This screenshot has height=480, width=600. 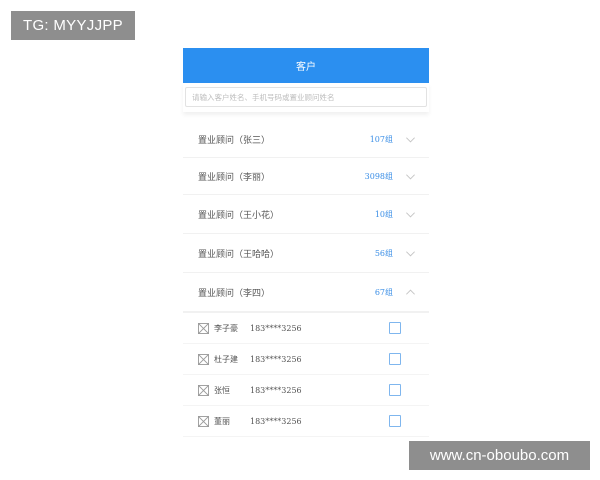 I want to click on search-bar, so click(x=306, y=97).